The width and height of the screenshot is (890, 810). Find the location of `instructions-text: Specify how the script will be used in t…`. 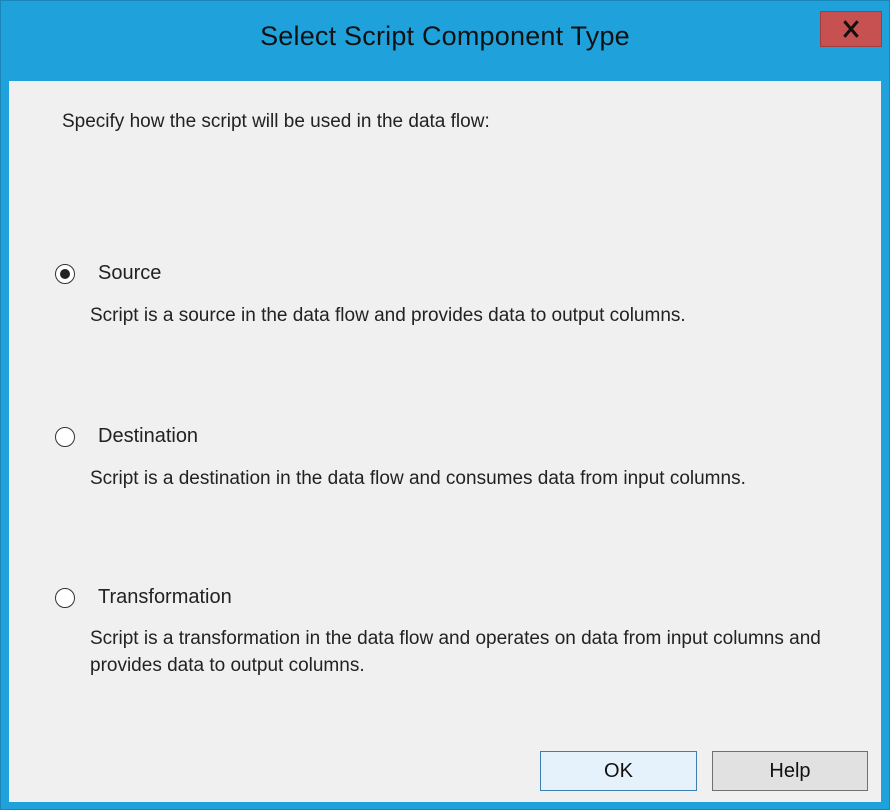

instructions-text: Specify how the script will be used in t… is located at coordinates (276, 121).